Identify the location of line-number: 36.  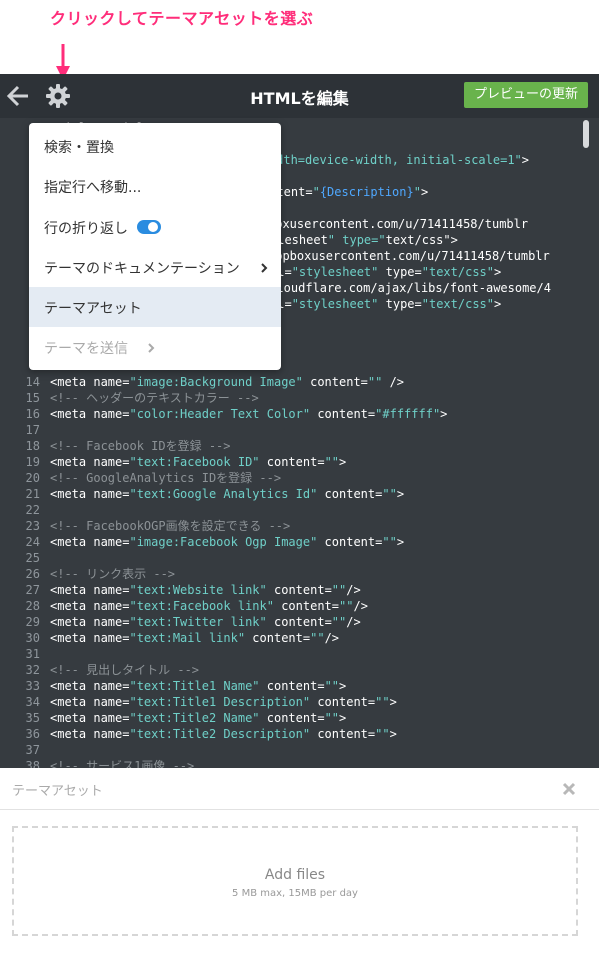
(32, 734).